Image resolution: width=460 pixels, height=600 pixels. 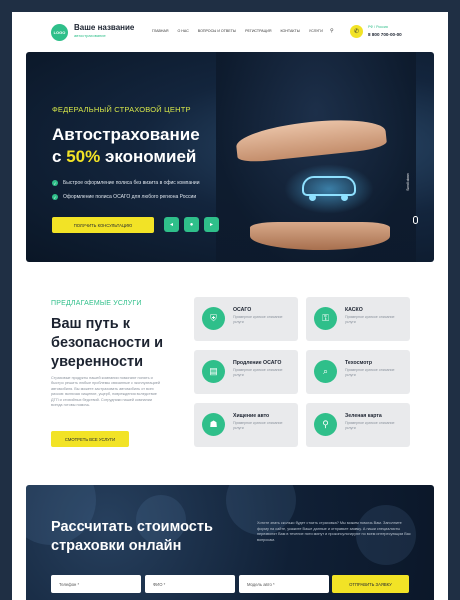 I want to click on slider-next-button: ▸, so click(x=211, y=224).